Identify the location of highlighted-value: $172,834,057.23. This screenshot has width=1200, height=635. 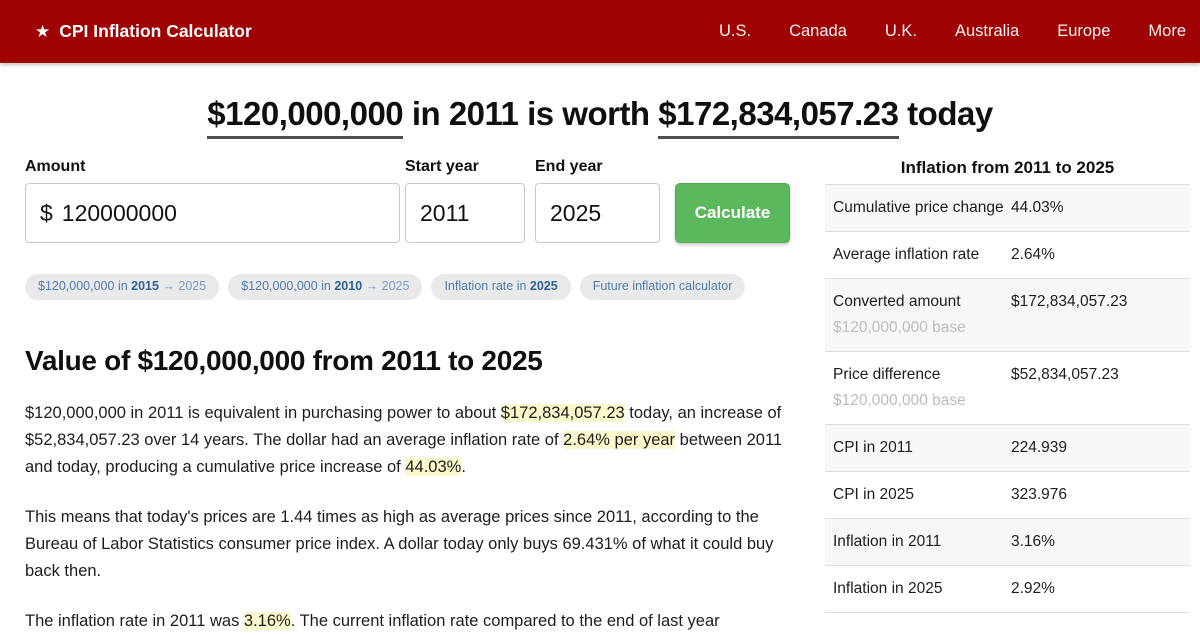
(562, 413).